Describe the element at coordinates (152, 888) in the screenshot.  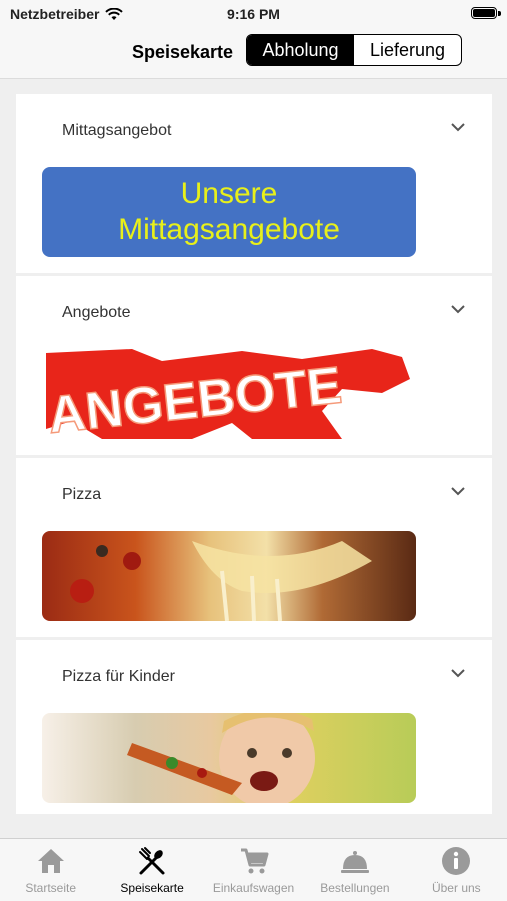
I see `tab-label: Speisekarte` at that location.